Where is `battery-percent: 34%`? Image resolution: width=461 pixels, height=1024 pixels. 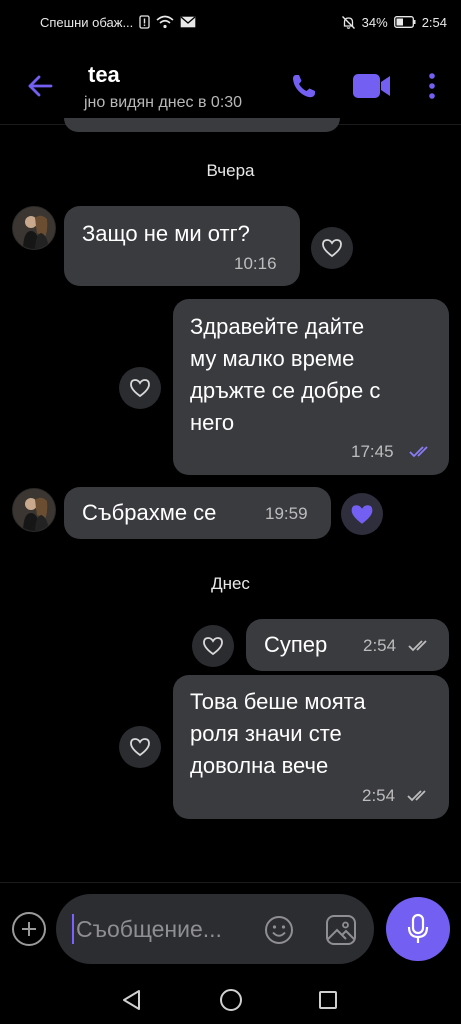 battery-percent: 34% is located at coordinates (374, 22).